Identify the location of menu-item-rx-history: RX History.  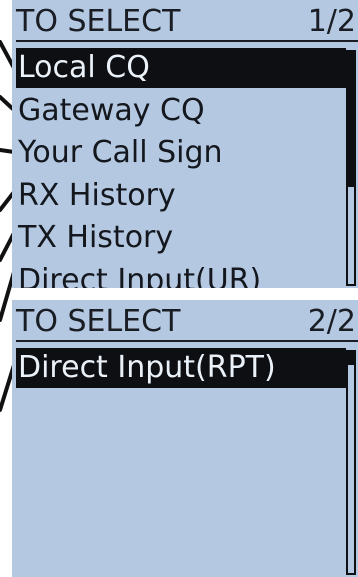
(181, 196).